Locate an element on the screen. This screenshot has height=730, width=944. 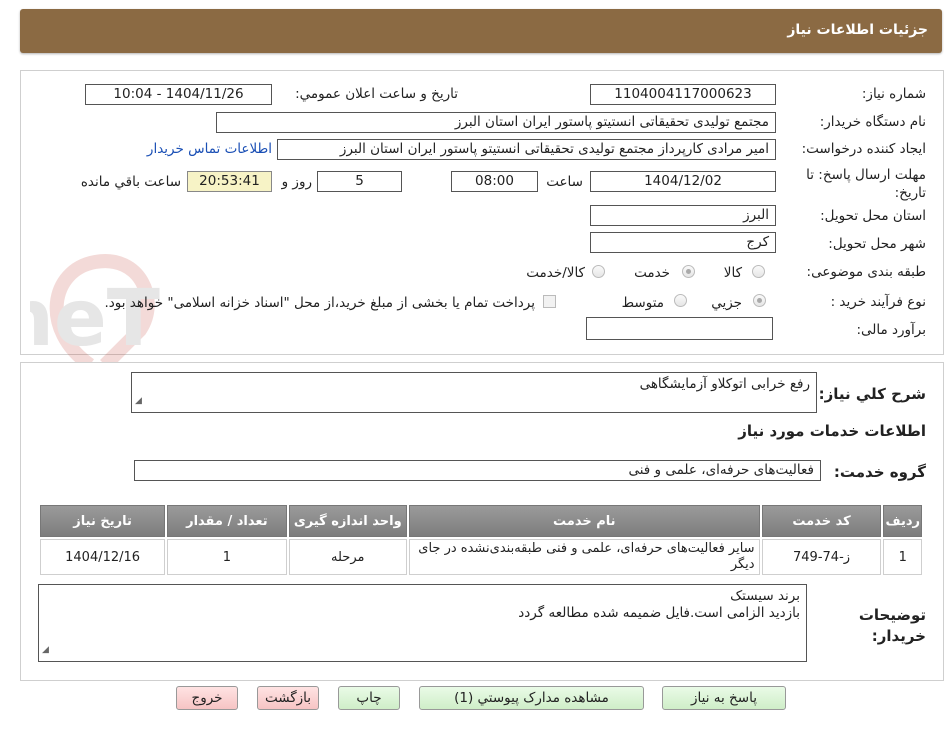
buyer-org-label: نام دستگاه خريدار: is located at coordinates (872, 122).